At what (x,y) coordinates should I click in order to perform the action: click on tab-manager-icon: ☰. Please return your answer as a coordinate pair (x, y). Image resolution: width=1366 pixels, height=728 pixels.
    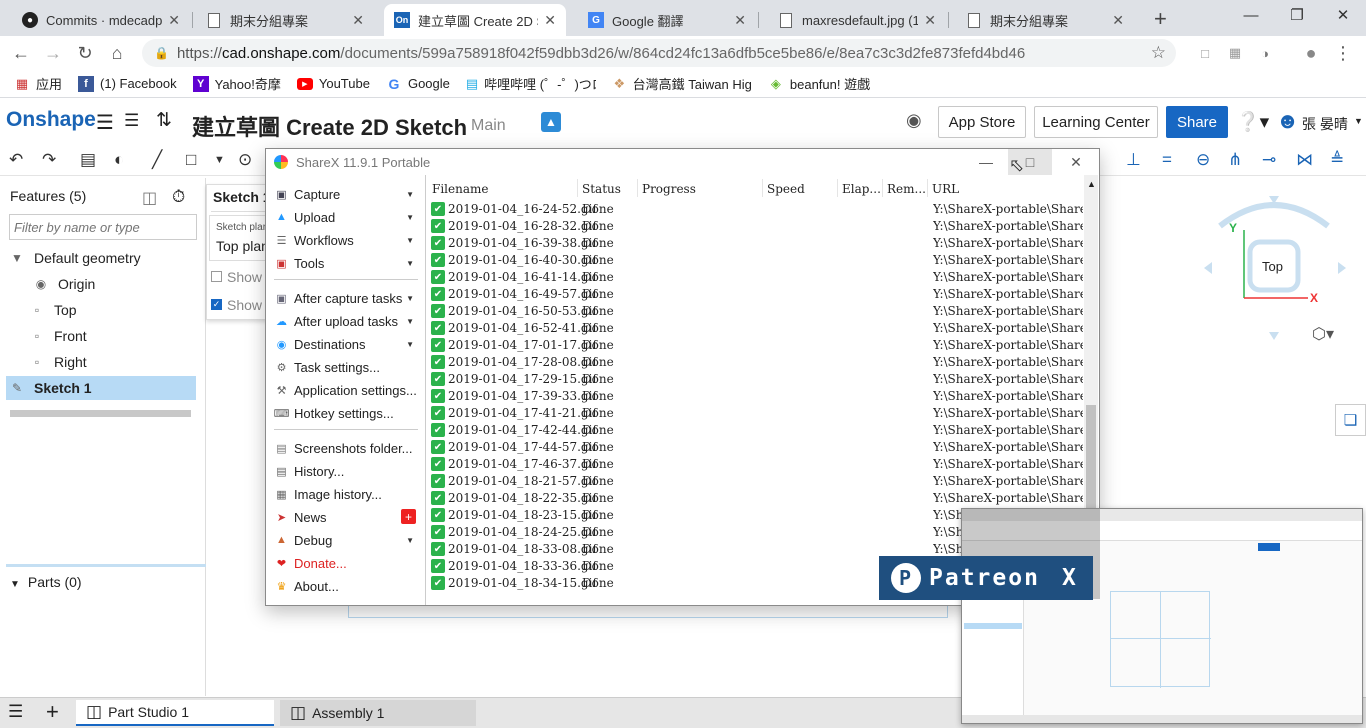
    Looking at the image, I should click on (15, 712).